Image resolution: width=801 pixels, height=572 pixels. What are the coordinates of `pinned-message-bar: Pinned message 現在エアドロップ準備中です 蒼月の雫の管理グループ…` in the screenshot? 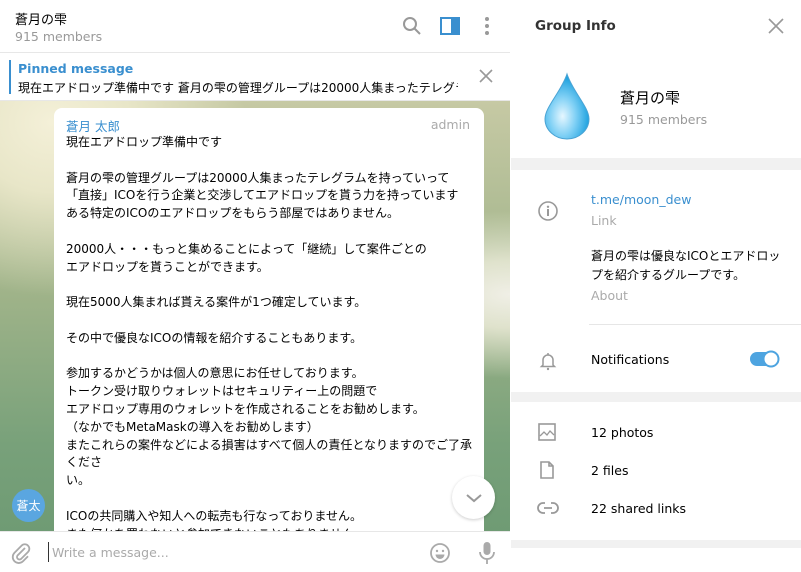 It's located at (255, 77).